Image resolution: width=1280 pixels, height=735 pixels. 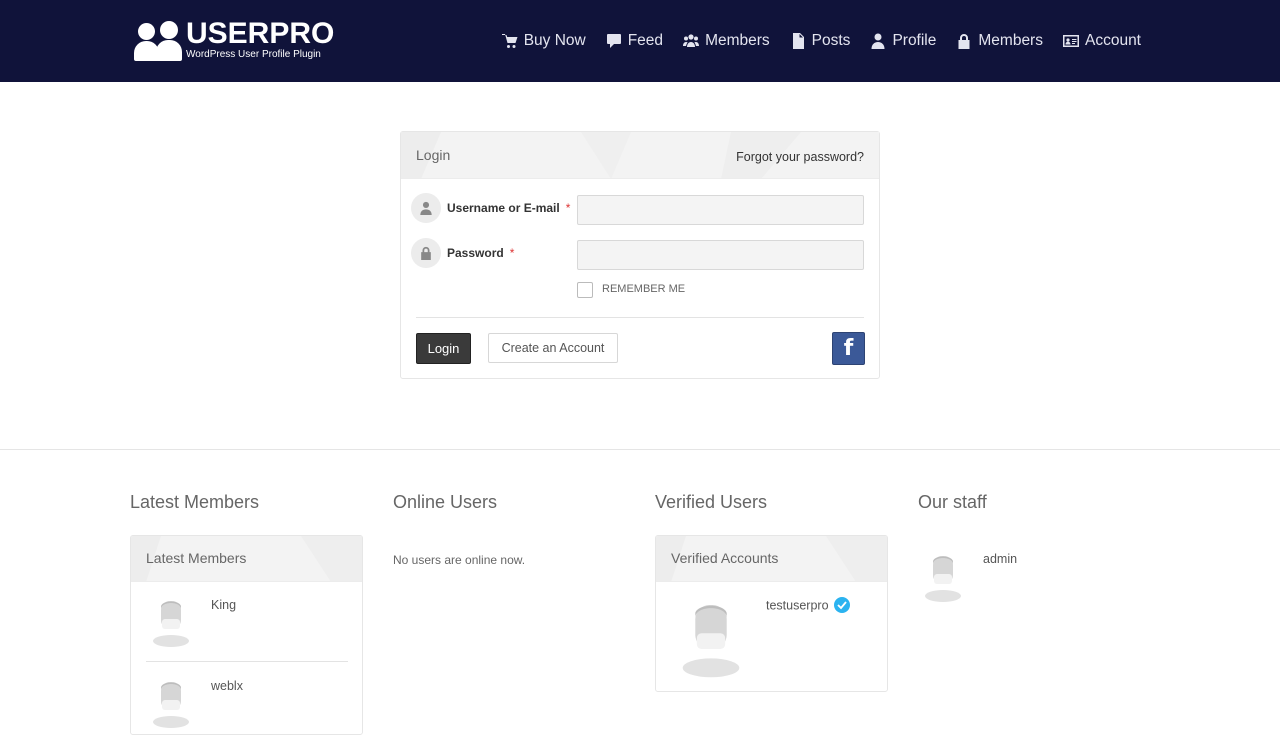 What do you see at coordinates (914, 40) in the screenshot?
I see `nav-item-label: Profile` at bounding box center [914, 40].